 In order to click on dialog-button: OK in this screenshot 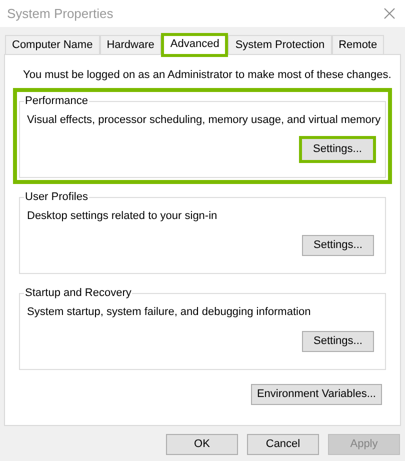, I will do `click(202, 444)`.